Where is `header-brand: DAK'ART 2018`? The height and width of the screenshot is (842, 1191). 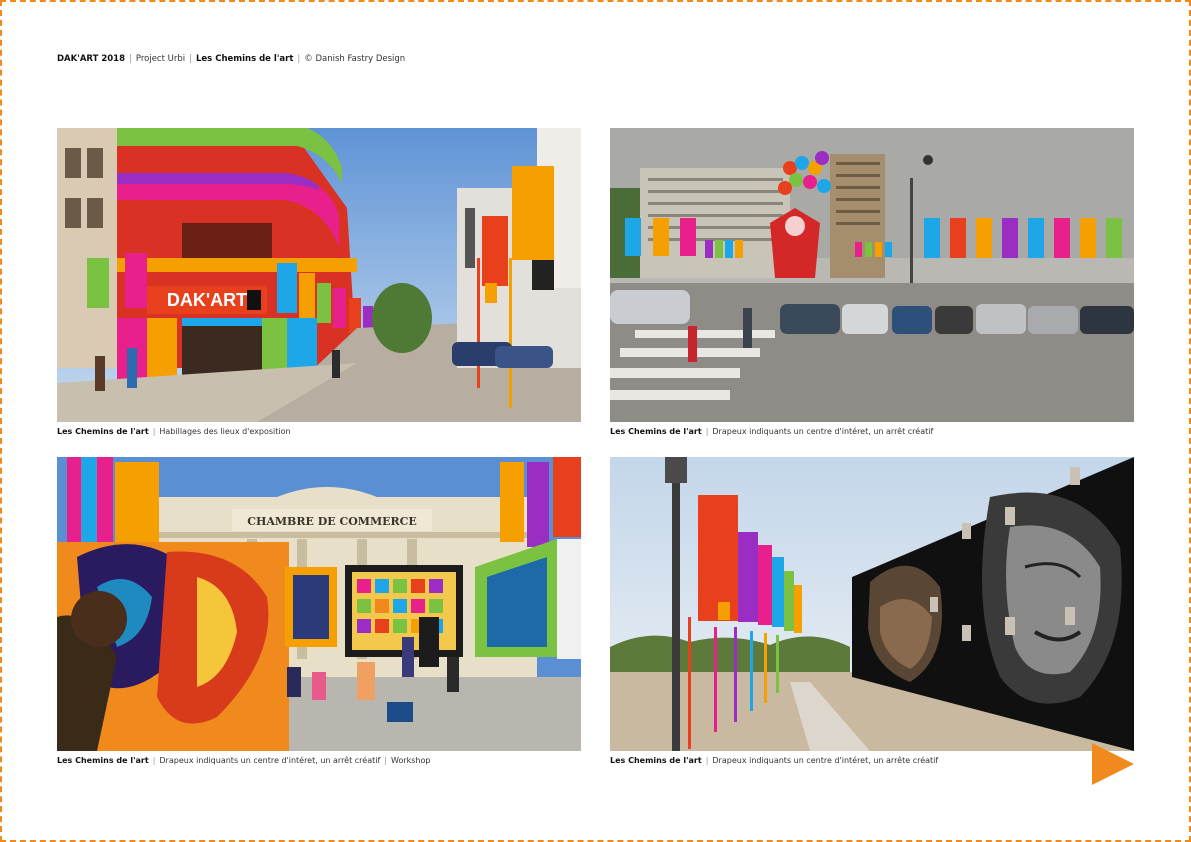
header-brand: DAK'ART 2018 is located at coordinates (91, 59).